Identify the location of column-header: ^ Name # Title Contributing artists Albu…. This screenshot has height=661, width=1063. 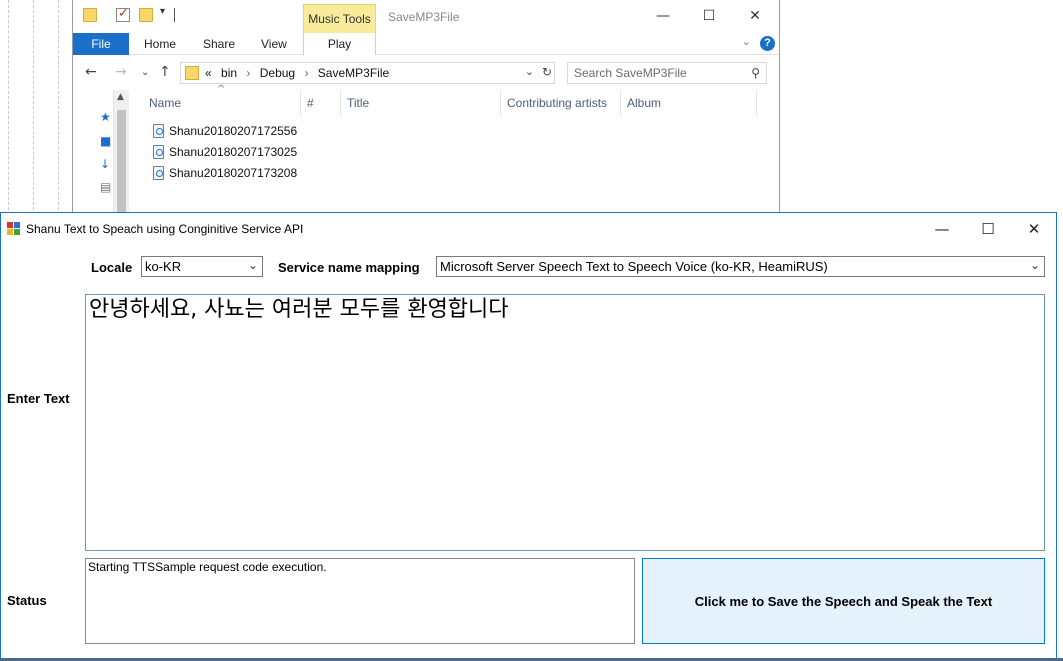
(453, 100).